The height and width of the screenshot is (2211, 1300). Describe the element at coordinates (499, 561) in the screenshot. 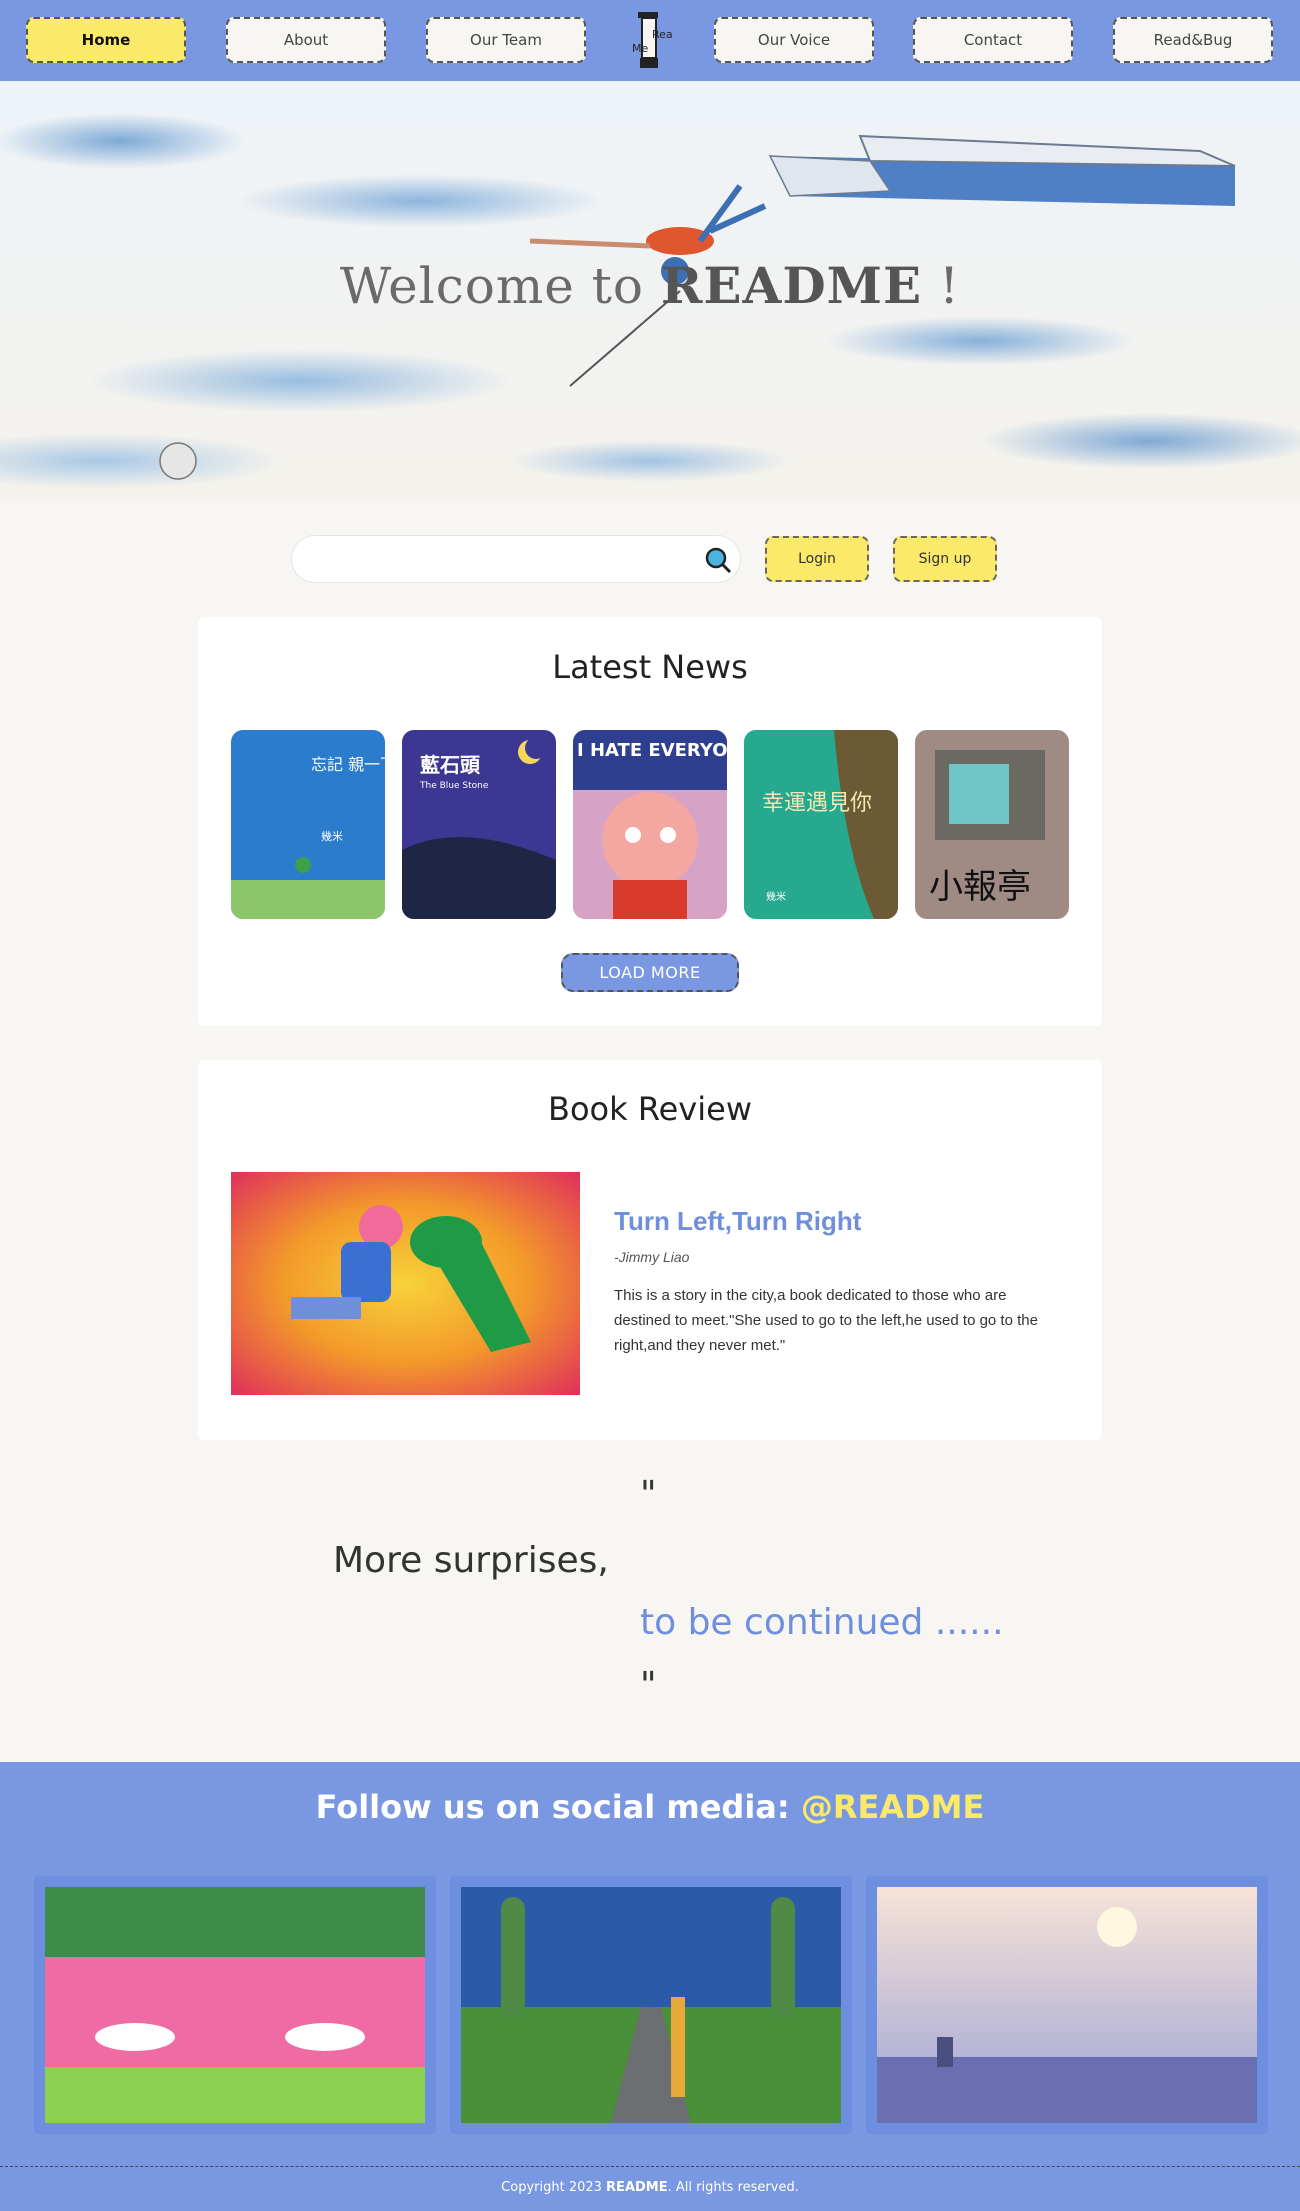

I see `search-input` at that location.